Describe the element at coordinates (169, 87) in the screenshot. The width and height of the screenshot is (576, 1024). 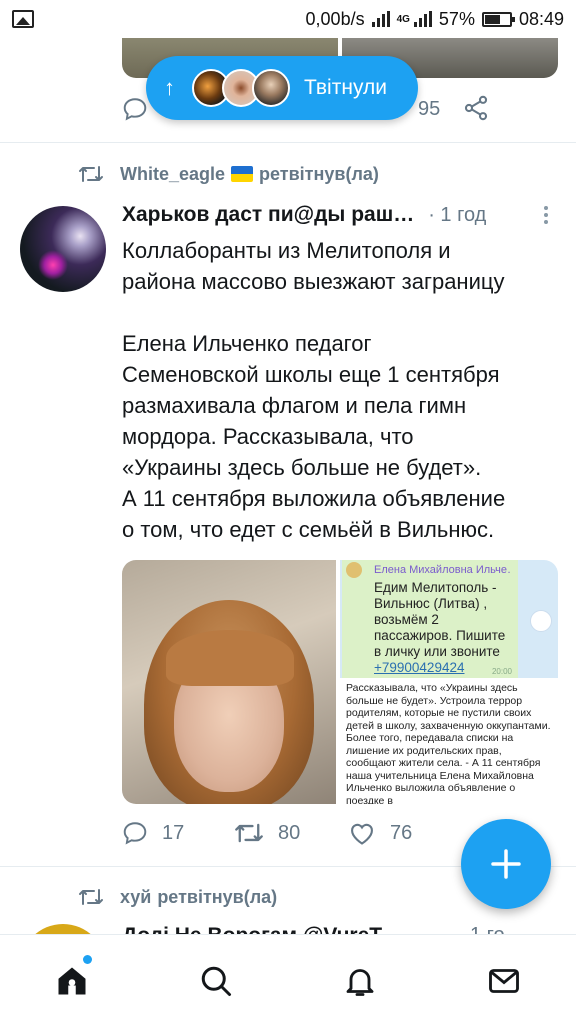
I see `arrow-up-icon: ↑` at that location.